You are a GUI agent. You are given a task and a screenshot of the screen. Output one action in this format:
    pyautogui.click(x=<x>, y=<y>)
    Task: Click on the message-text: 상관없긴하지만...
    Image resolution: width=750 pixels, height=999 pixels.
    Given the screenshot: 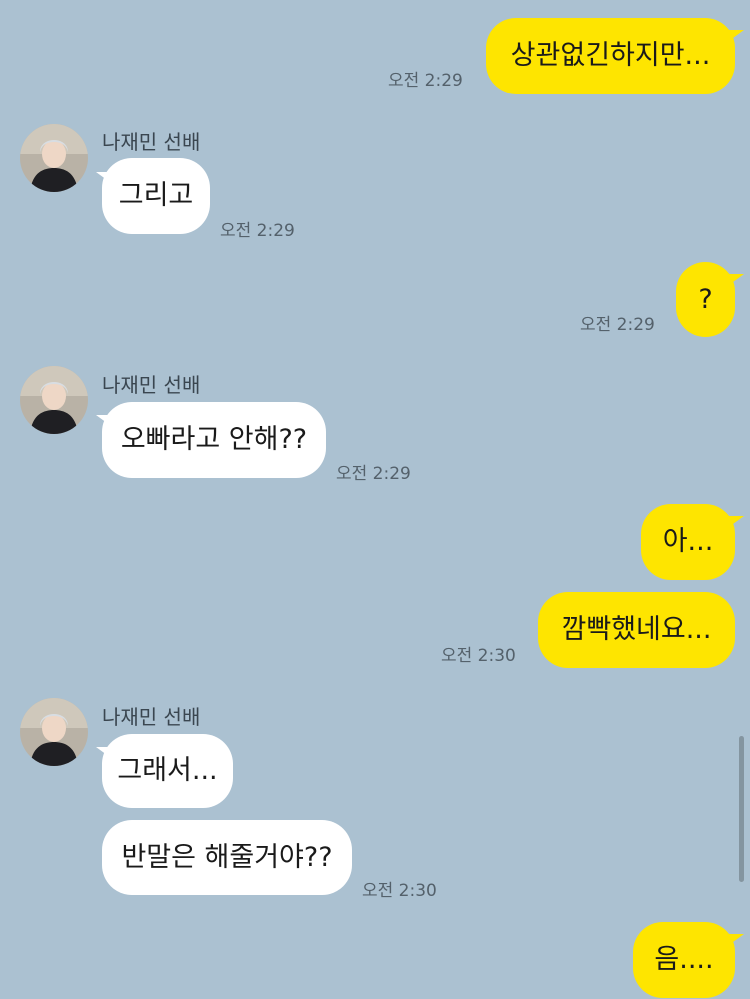 What is the action you would take?
    pyautogui.click(x=610, y=55)
    